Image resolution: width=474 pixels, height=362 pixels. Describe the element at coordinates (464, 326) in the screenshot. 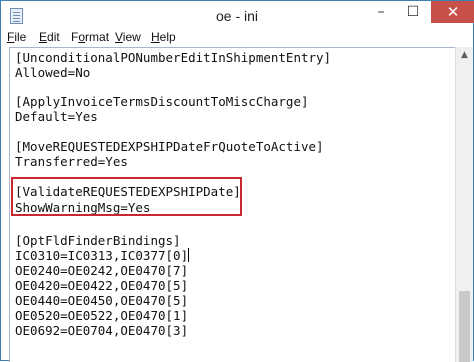

I see `scrollbar-thumb` at that location.